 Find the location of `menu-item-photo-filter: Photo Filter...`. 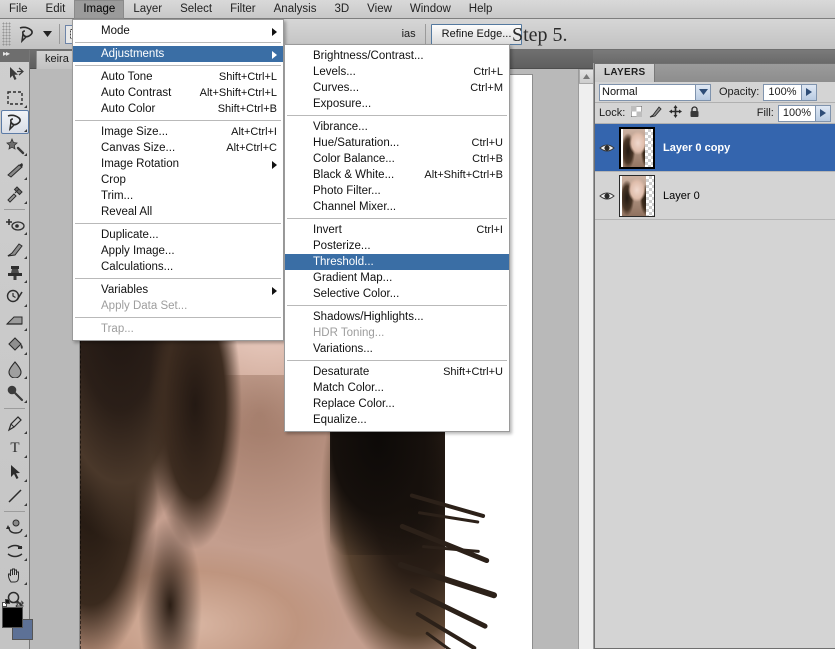

menu-item-photo-filter: Photo Filter... is located at coordinates (397, 191).